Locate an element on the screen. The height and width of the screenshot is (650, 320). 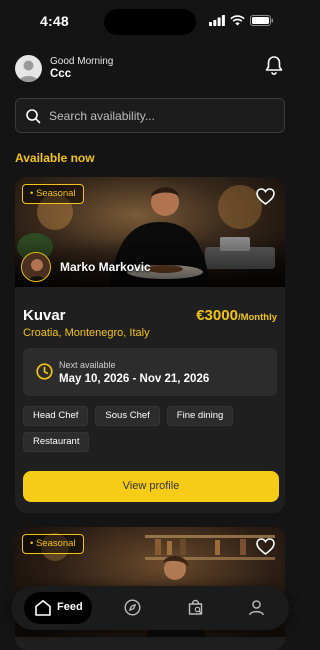
battery-icon is located at coordinates (262, 20).